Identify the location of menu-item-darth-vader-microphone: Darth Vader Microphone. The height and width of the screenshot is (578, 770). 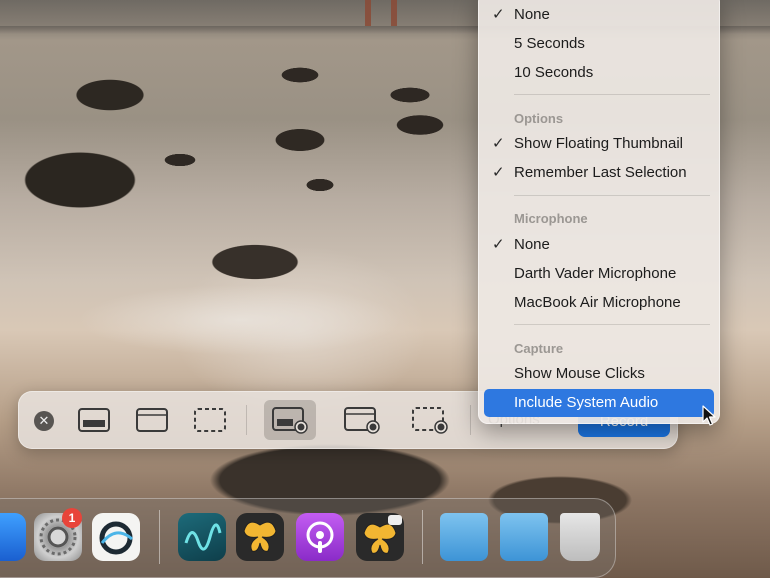
(599, 274).